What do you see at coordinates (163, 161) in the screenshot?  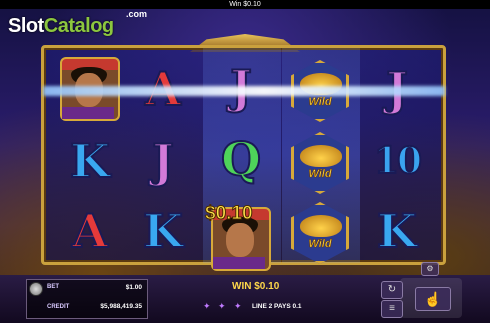 I see `symbol-j: J` at bounding box center [163, 161].